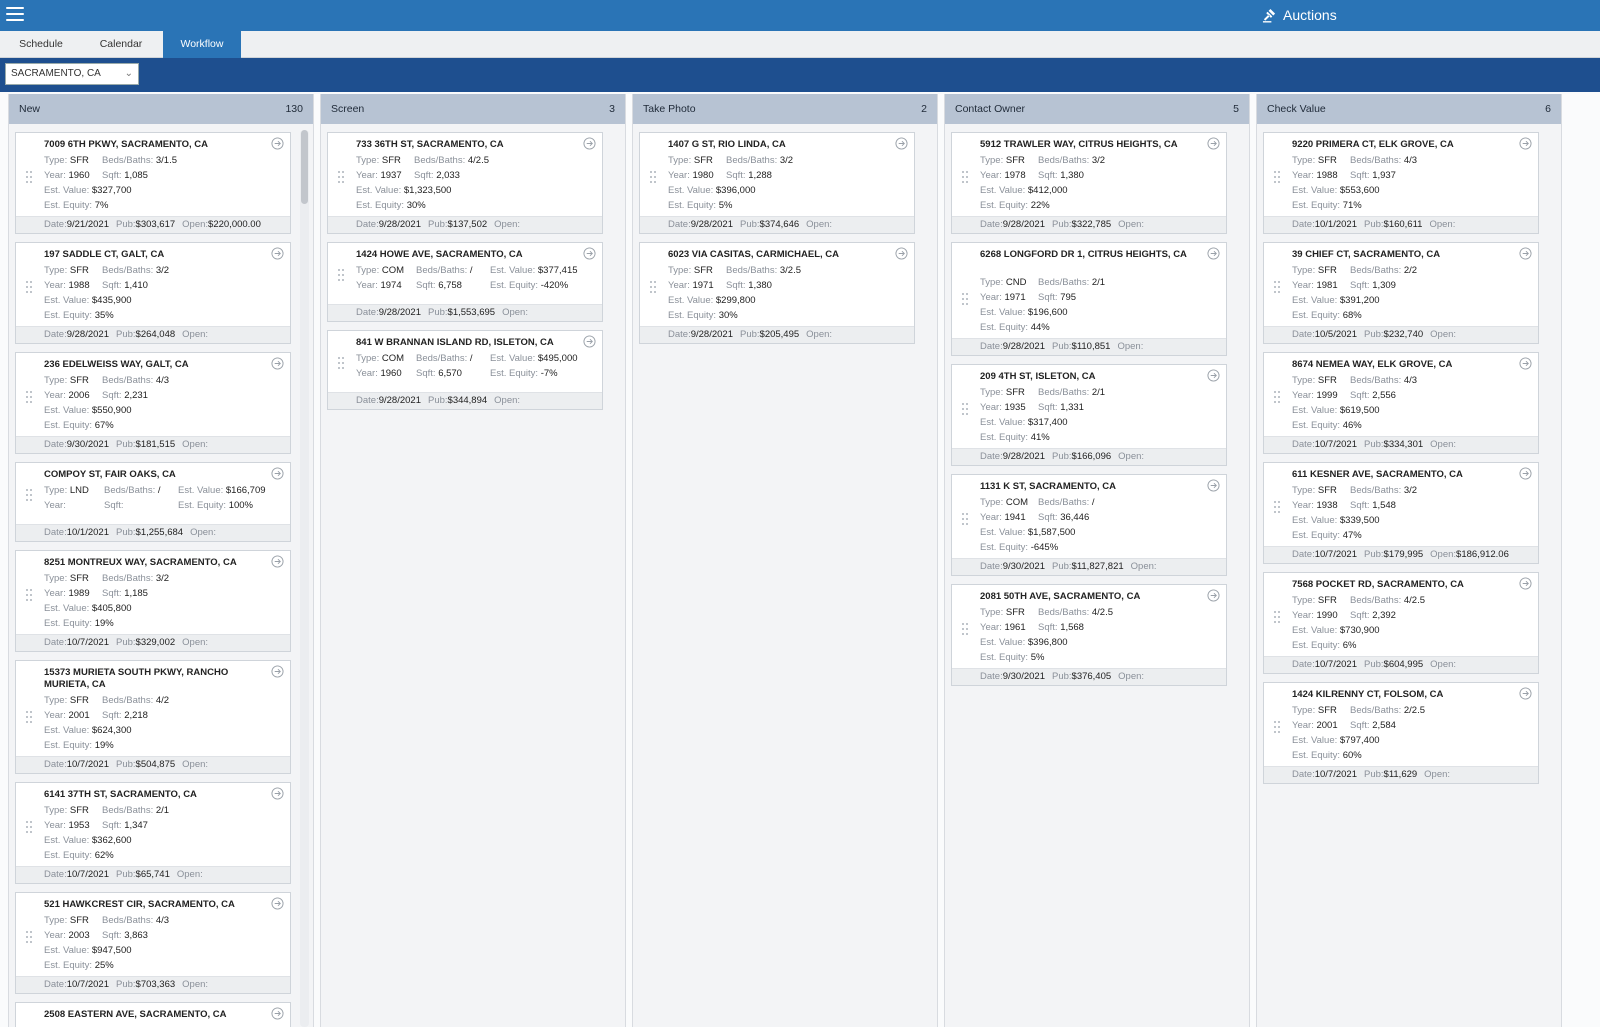 The image size is (1600, 1027). Describe the element at coordinates (41, 44) in the screenshot. I see `tab-schedule: Schedule` at that location.